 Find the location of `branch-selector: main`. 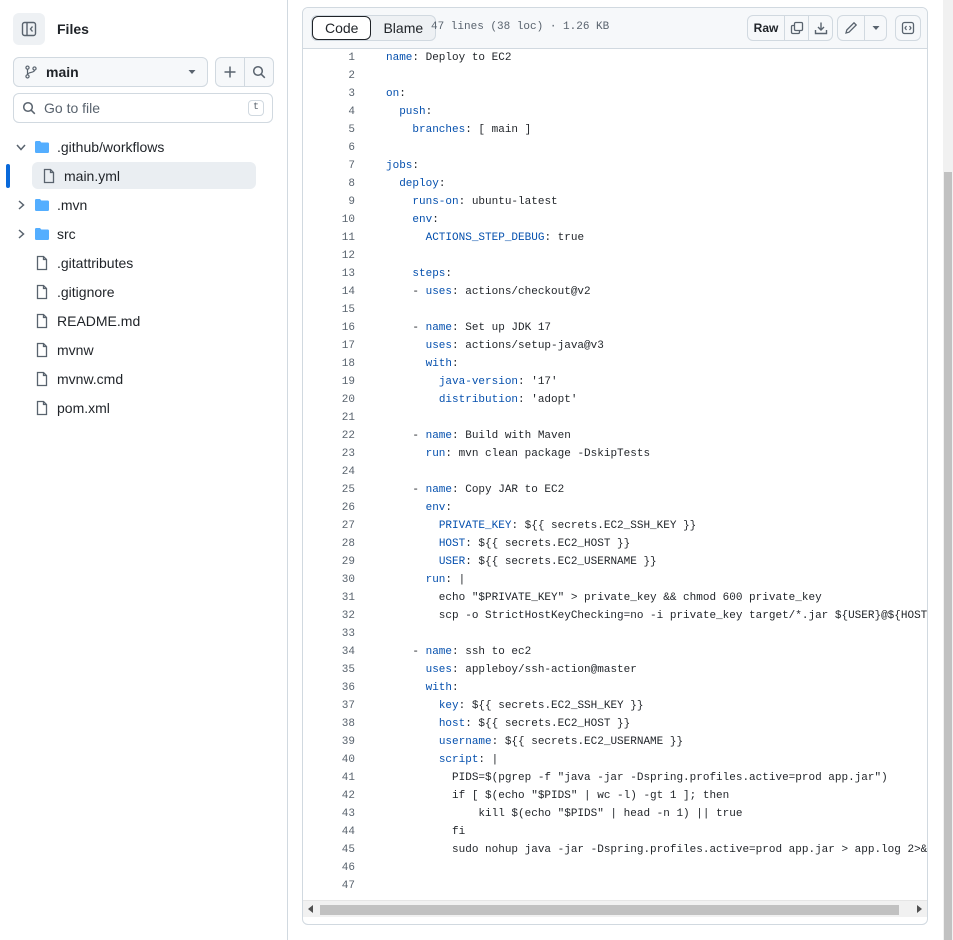

branch-selector: main is located at coordinates (110, 72).